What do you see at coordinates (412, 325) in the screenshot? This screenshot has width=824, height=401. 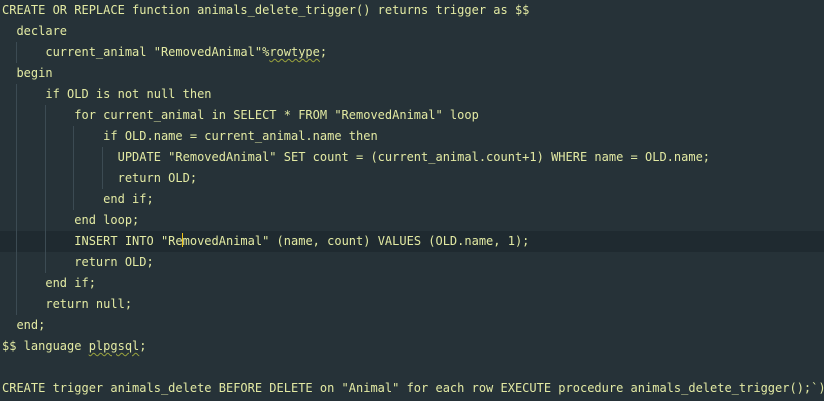 I see `code-line: end;` at bounding box center [412, 325].